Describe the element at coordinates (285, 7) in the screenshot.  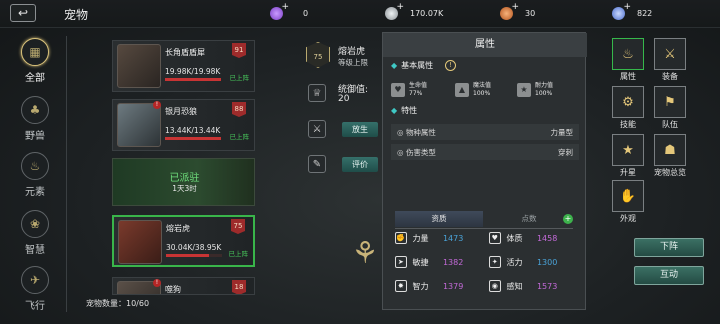
I see `add-purple-gem-button: +` at that location.